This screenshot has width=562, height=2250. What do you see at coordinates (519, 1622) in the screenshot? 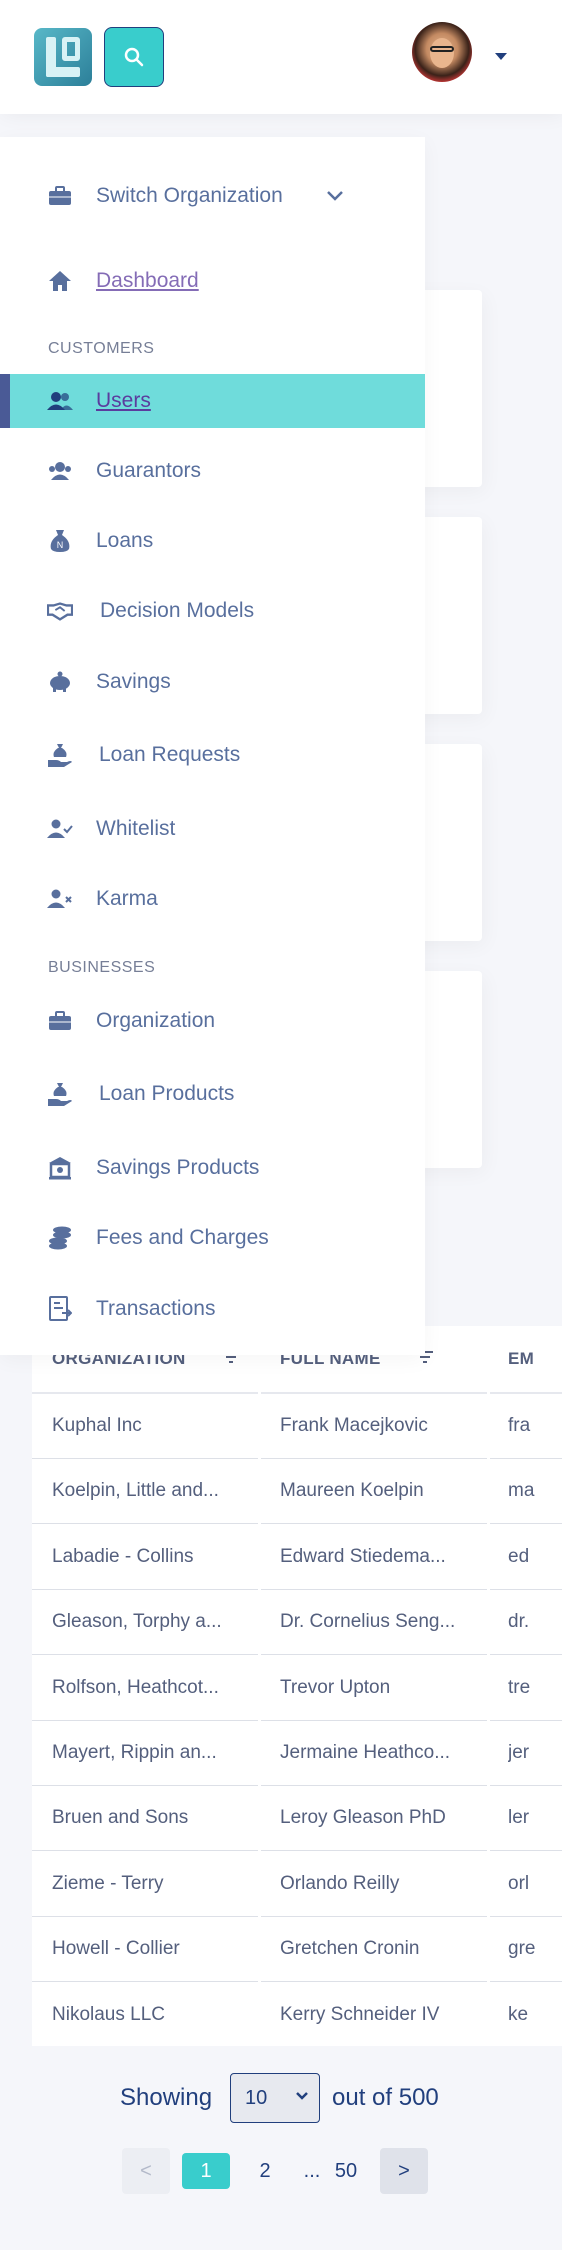
I see `cell-email: dr.` at bounding box center [519, 1622].